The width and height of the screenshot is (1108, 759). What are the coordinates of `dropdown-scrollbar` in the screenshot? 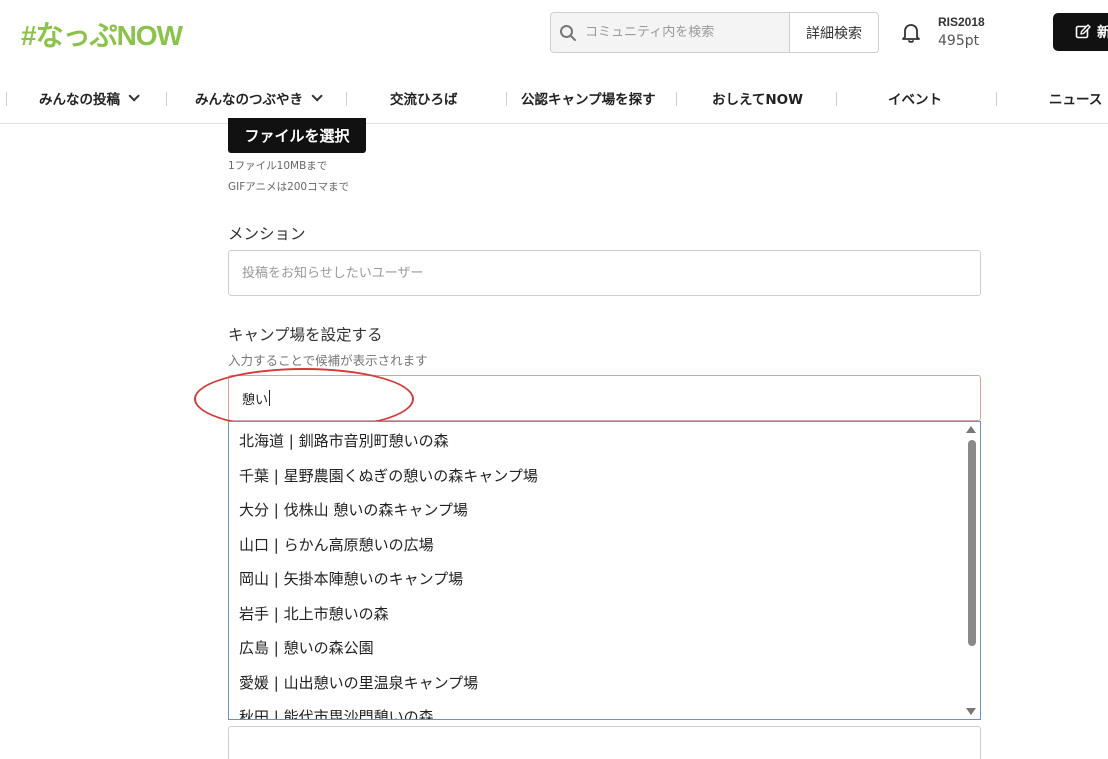 It's located at (971, 570).